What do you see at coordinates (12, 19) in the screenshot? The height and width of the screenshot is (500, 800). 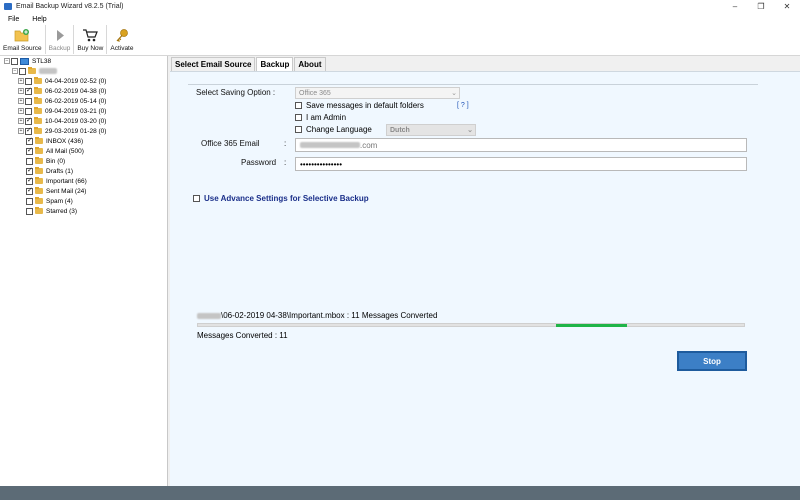 I see `menu-file: File` at bounding box center [12, 19].